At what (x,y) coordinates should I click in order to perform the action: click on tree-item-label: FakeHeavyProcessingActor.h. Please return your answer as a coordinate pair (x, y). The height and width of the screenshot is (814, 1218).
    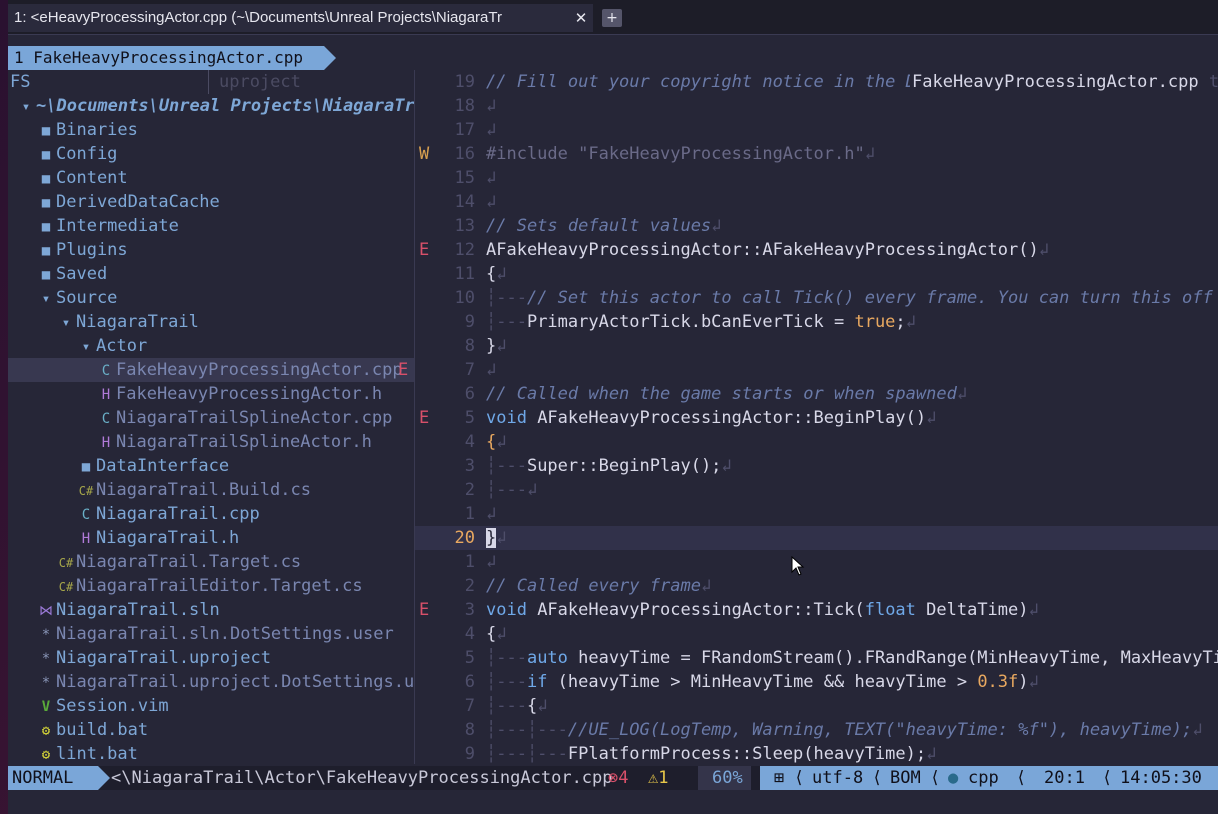
    Looking at the image, I should click on (249, 394).